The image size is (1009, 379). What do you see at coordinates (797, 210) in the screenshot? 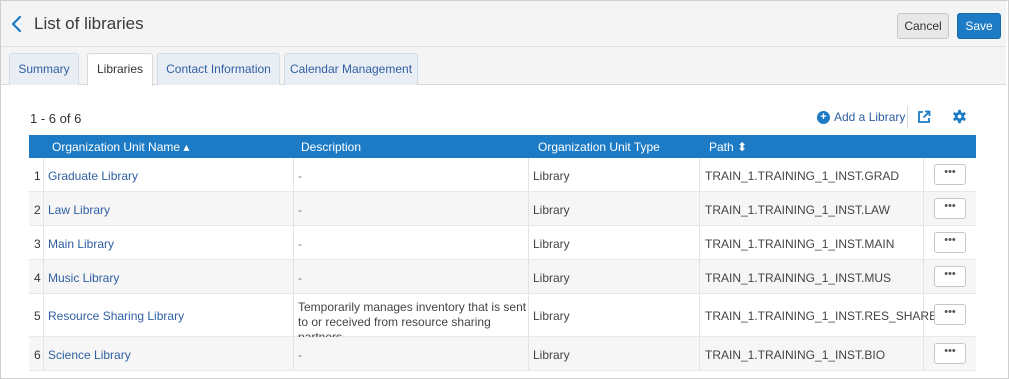
I see `library-path: TRAIN_1.TRAINING_1_INST.LAW` at bounding box center [797, 210].